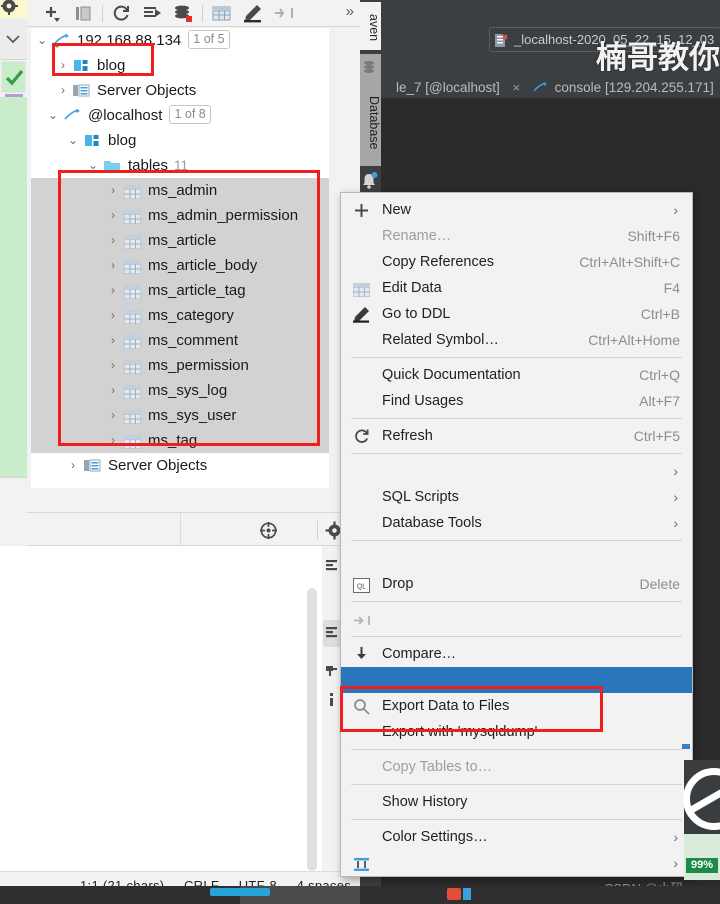 Image resolution: width=720 pixels, height=904 pixels. I want to click on tree-node-blog-remote: › blog, so click(180, 65).